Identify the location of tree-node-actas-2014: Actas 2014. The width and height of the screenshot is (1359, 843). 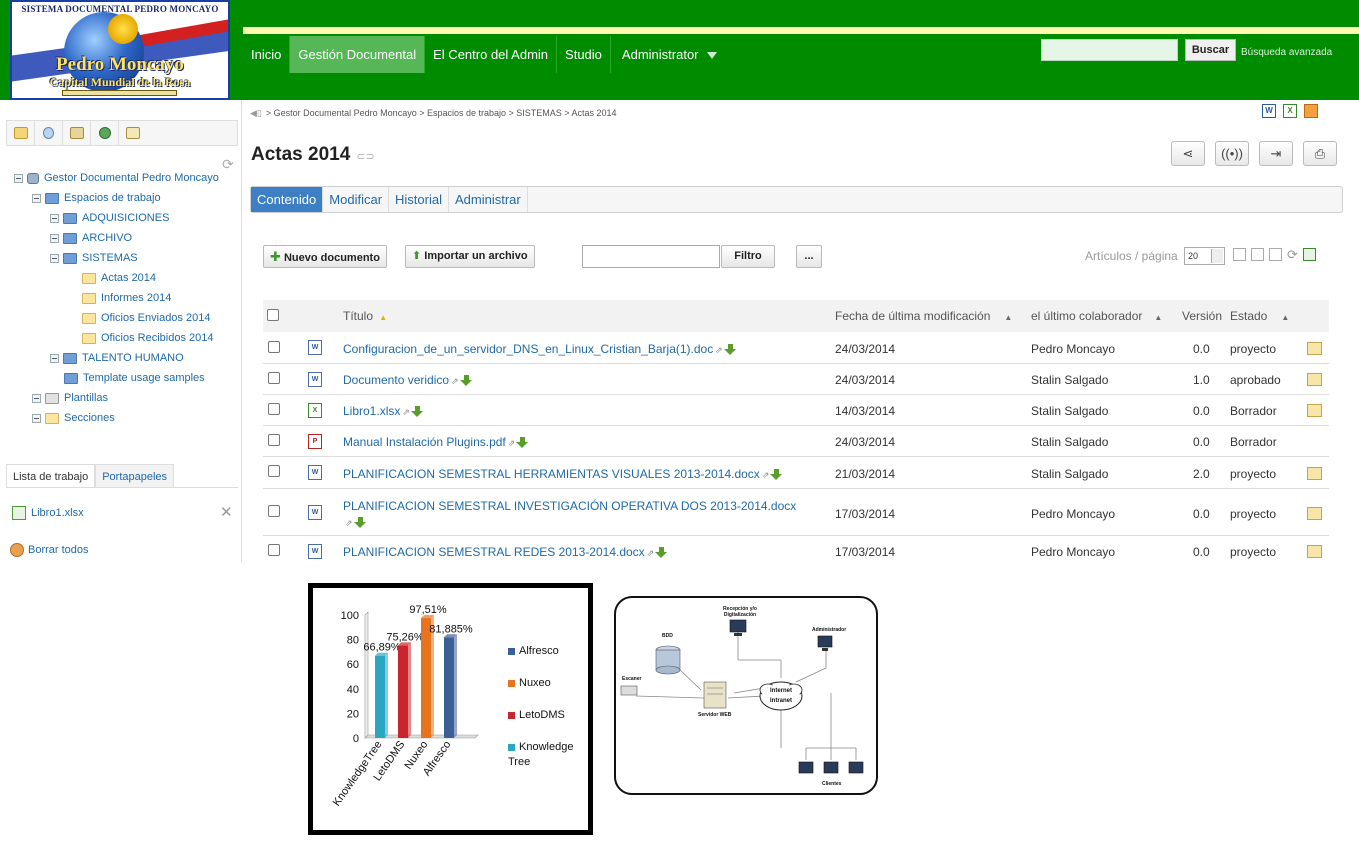
(119, 278).